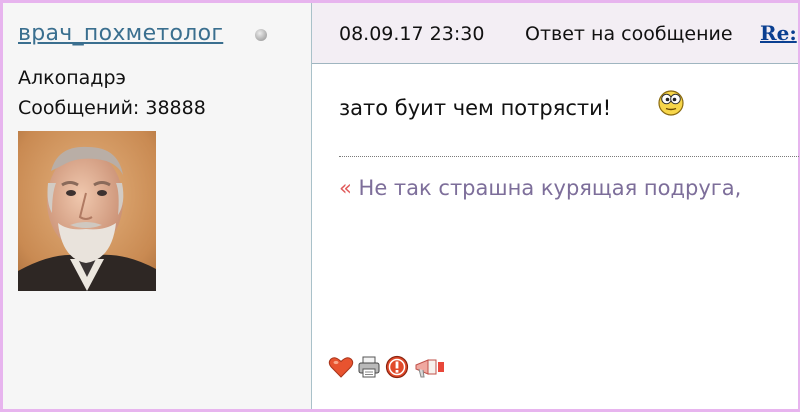  What do you see at coordinates (341, 367) in the screenshot?
I see `heart-icon` at bounding box center [341, 367].